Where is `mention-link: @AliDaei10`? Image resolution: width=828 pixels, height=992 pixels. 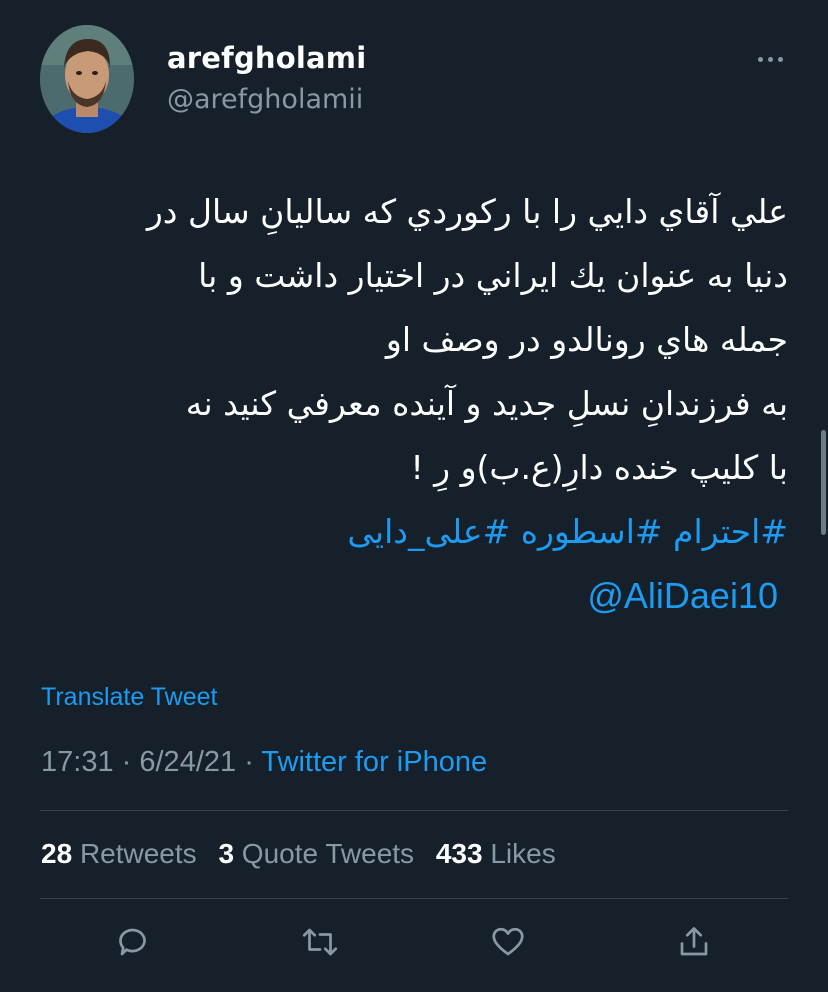 mention-link: @AliDaei10 is located at coordinates (408, 596).